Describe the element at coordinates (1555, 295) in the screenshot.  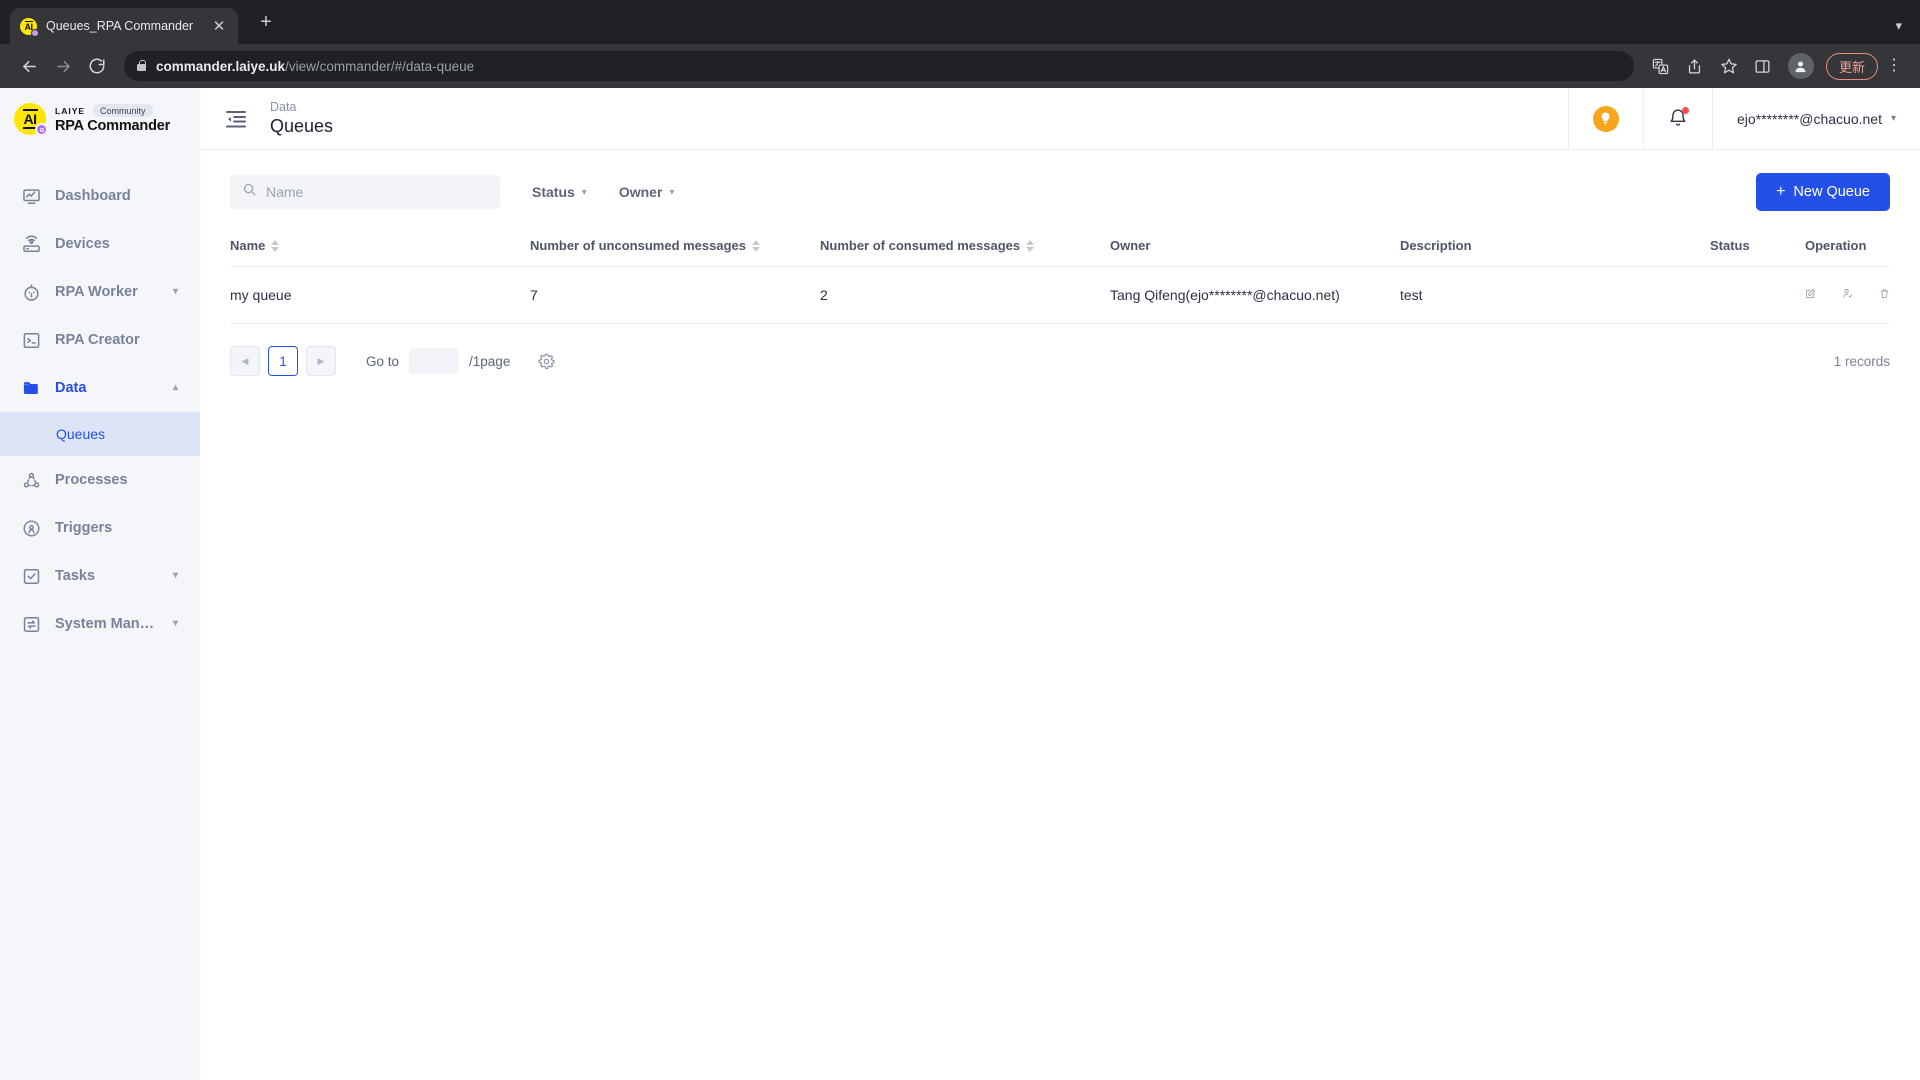
I see `cell-description: test` at that location.